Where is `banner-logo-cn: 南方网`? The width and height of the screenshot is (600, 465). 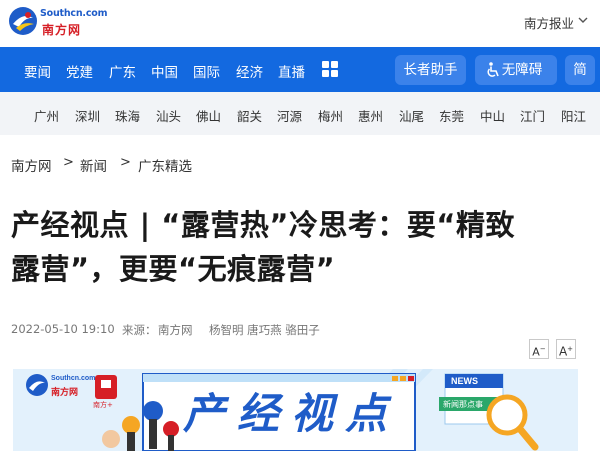 banner-logo-cn: 南方网 is located at coordinates (65, 393).